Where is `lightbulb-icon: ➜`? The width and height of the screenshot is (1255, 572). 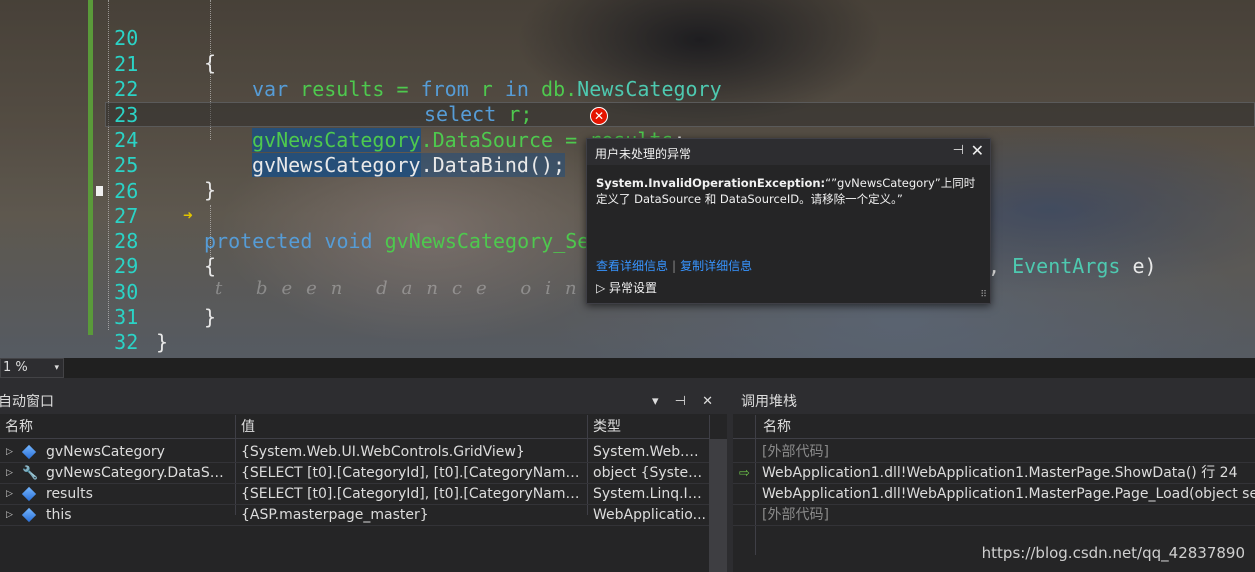 lightbulb-icon: ➜ is located at coordinates (188, 215).